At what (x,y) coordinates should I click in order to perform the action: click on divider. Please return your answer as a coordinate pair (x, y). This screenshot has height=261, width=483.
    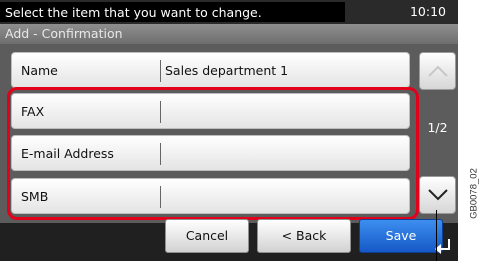
    Looking at the image, I should click on (160, 71).